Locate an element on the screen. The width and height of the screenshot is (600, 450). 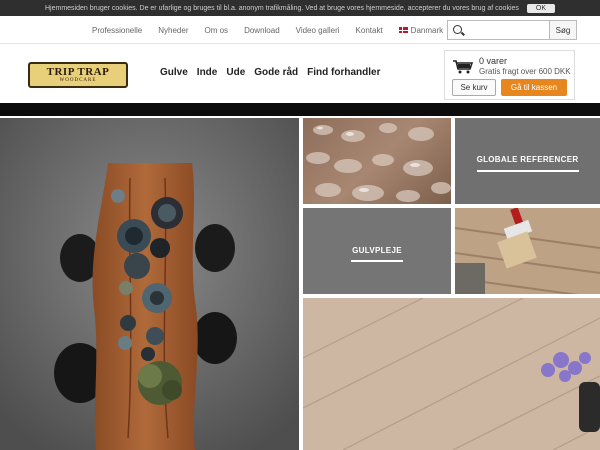
nav-item-gode-raad: Gode råd is located at coordinates (276, 72).